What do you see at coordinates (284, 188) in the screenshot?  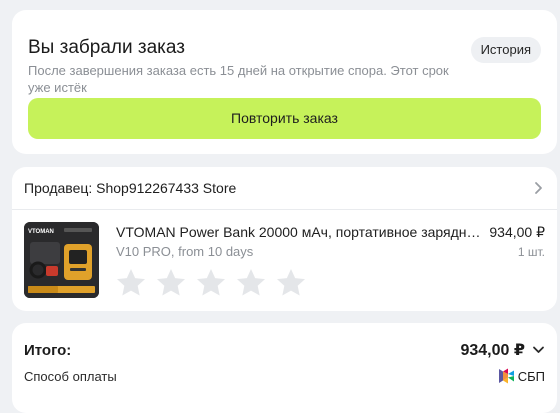 I see `seller-row: Продавец: Shop912267433 Store` at bounding box center [284, 188].